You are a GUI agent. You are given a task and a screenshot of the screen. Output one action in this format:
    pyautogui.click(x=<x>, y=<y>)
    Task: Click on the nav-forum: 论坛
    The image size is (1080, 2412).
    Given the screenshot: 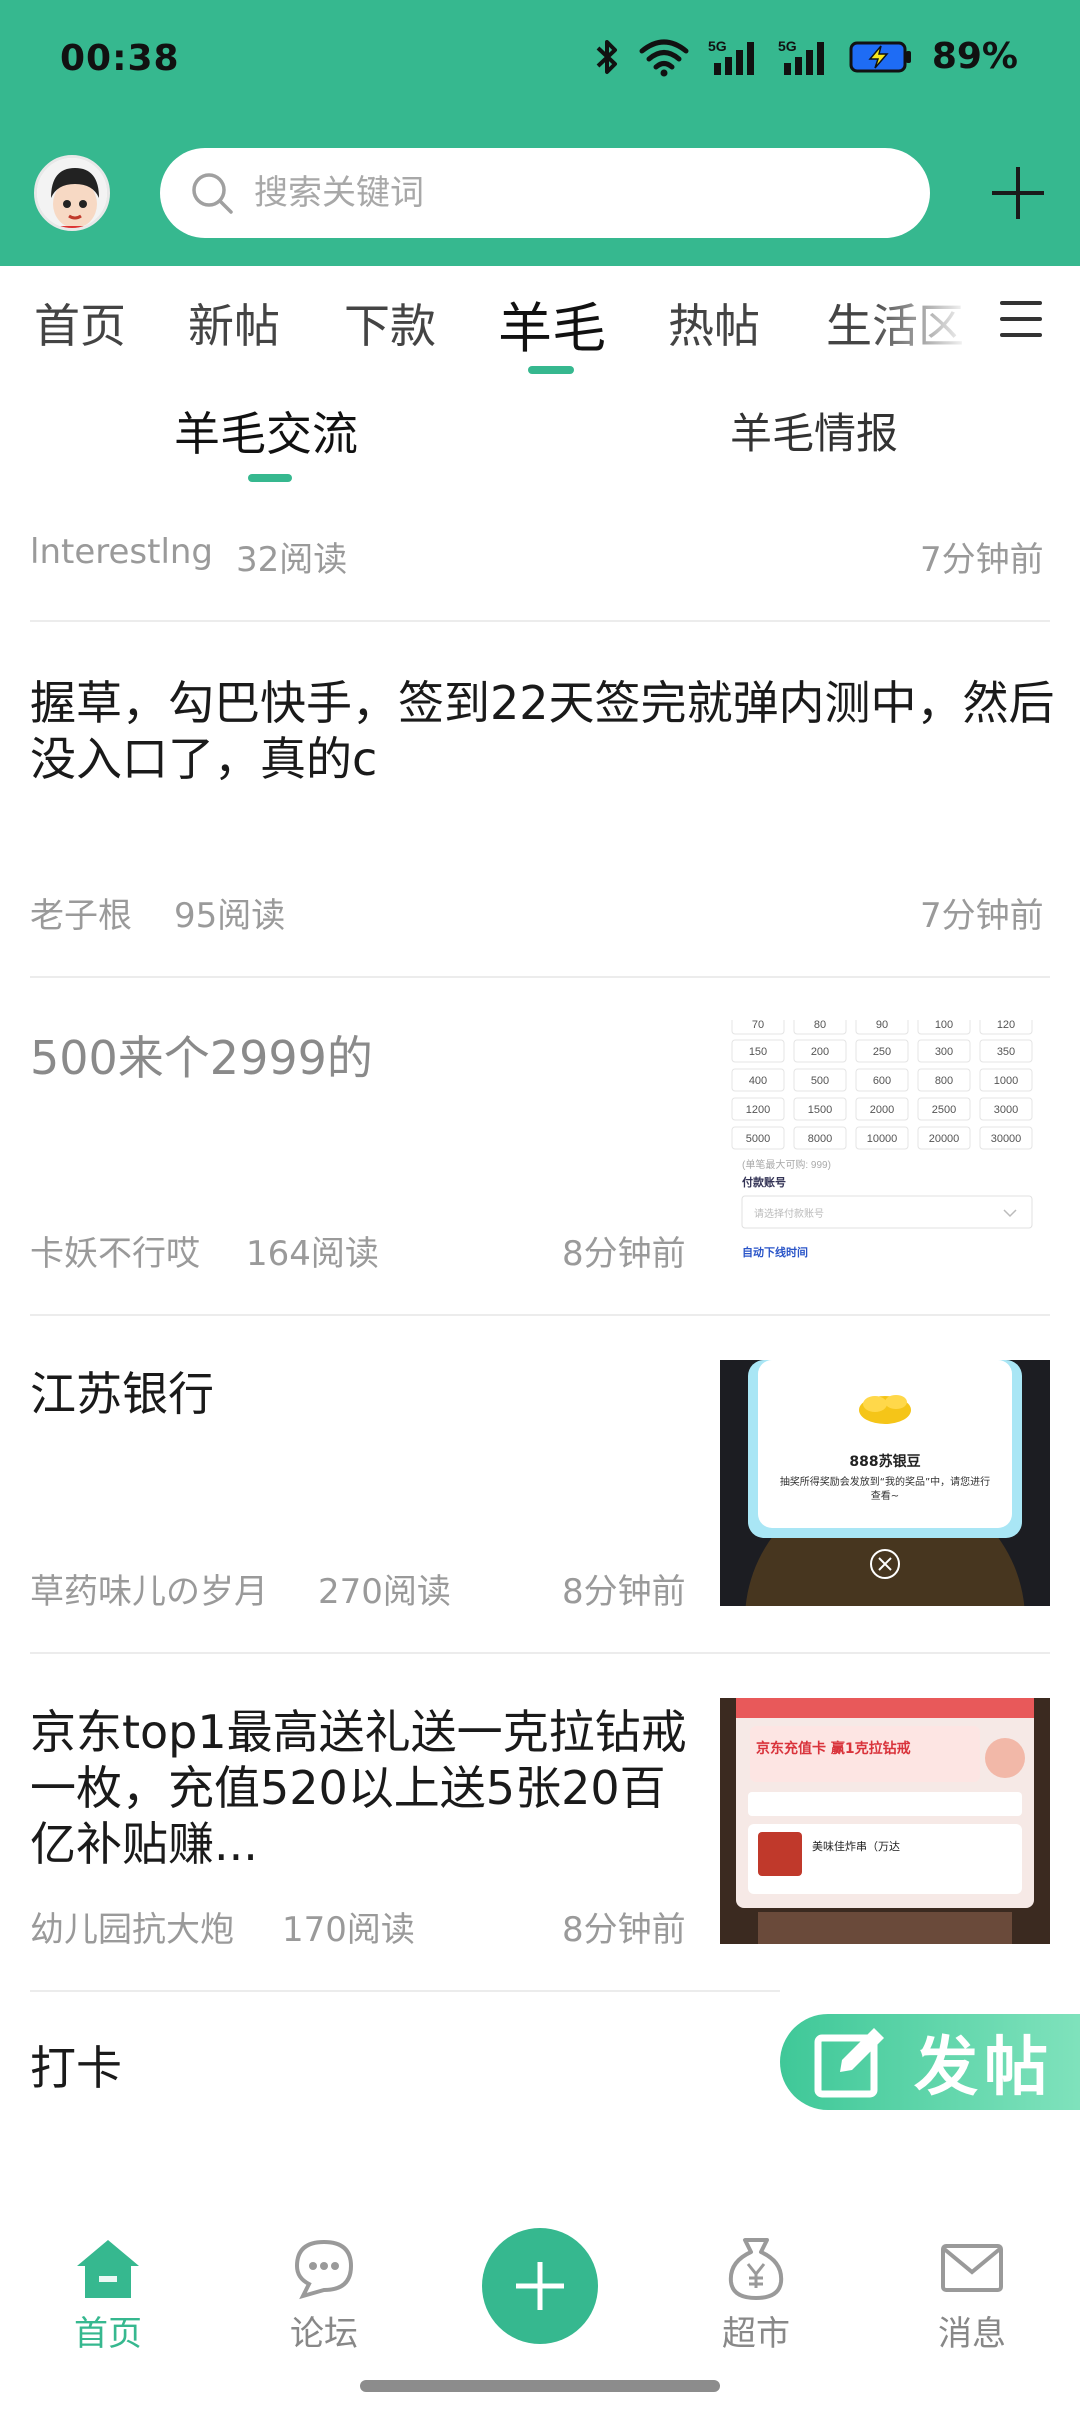 What is the action you would take?
    pyautogui.click(x=324, y=2295)
    